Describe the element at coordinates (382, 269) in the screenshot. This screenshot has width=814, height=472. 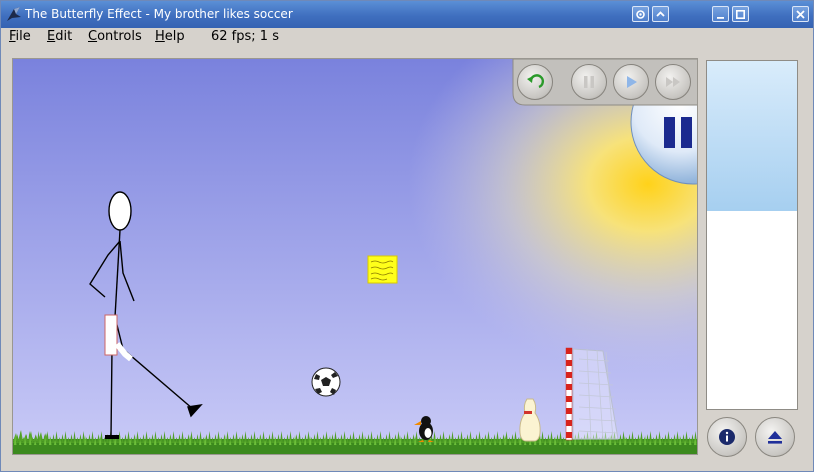
I see `sticky-note` at that location.